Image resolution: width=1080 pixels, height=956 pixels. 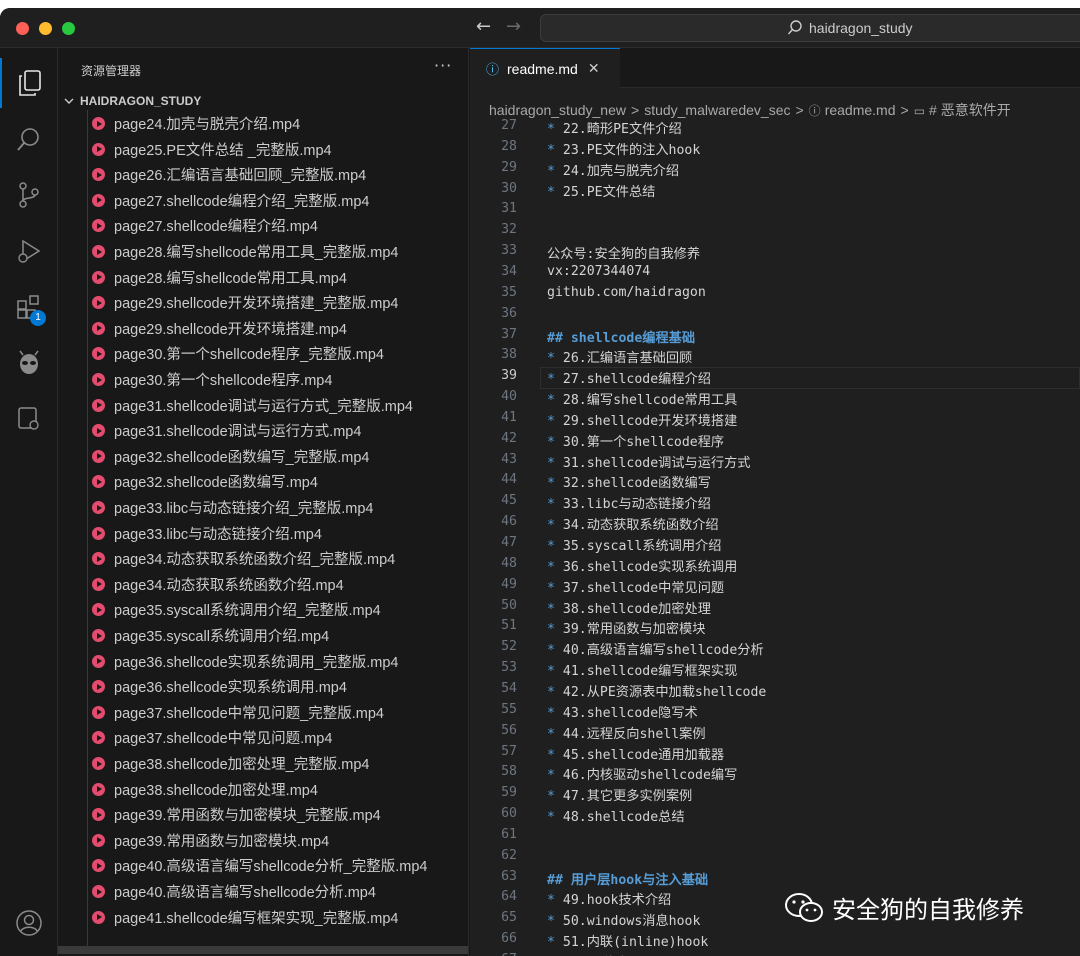 What do you see at coordinates (205, 789) in the screenshot?
I see `file-item: page38.shellcode加密处理.mp4` at bounding box center [205, 789].